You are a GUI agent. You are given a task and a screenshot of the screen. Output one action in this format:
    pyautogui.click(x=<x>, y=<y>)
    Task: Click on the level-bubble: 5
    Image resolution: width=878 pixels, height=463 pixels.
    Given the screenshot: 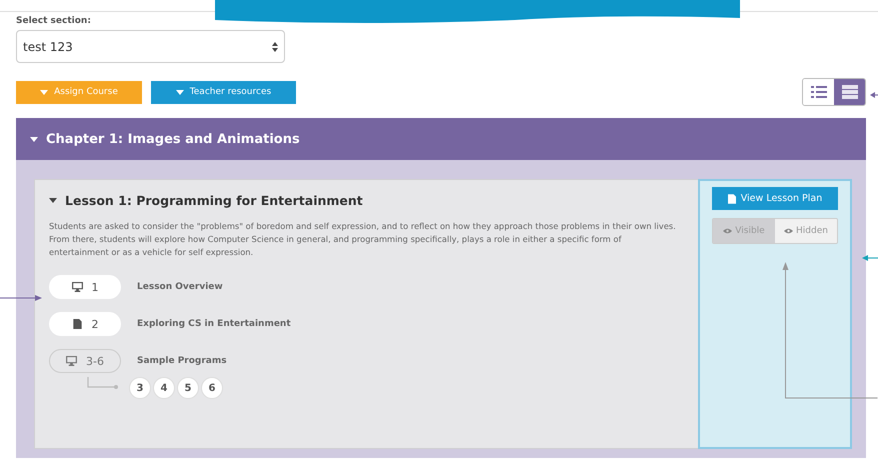 What is the action you would take?
    pyautogui.click(x=188, y=388)
    